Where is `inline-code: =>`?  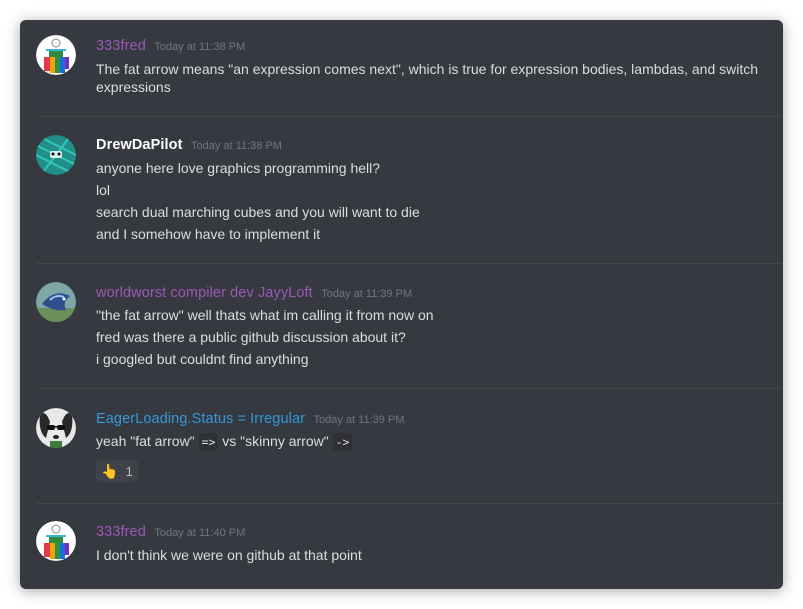 inline-code: => is located at coordinates (208, 442).